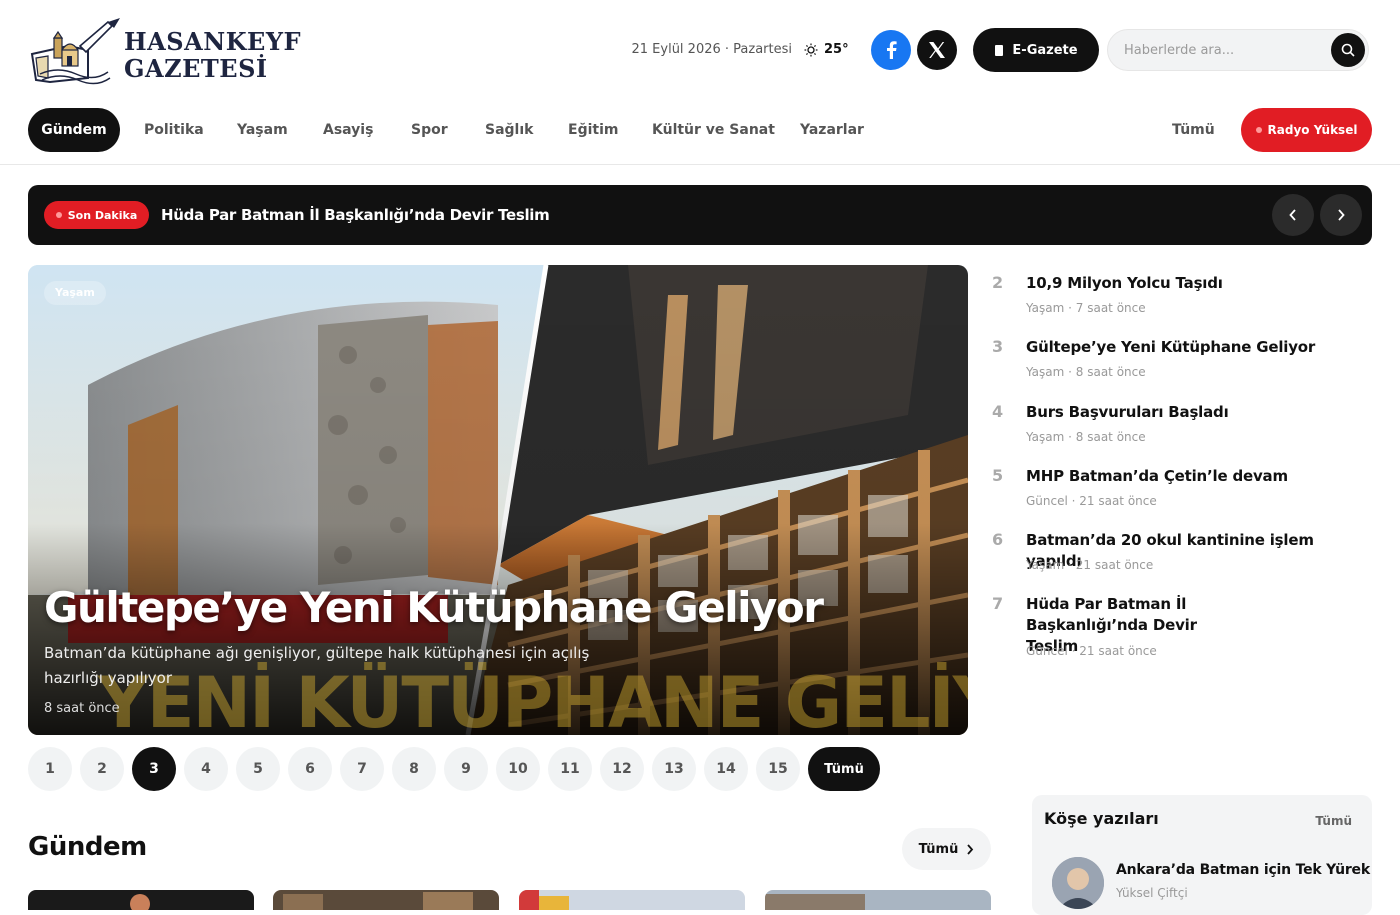 This screenshot has height=915, width=1400. Describe the element at coordinates (998, 539) in the screenshot. I see `list-item-number: 6` at that location.